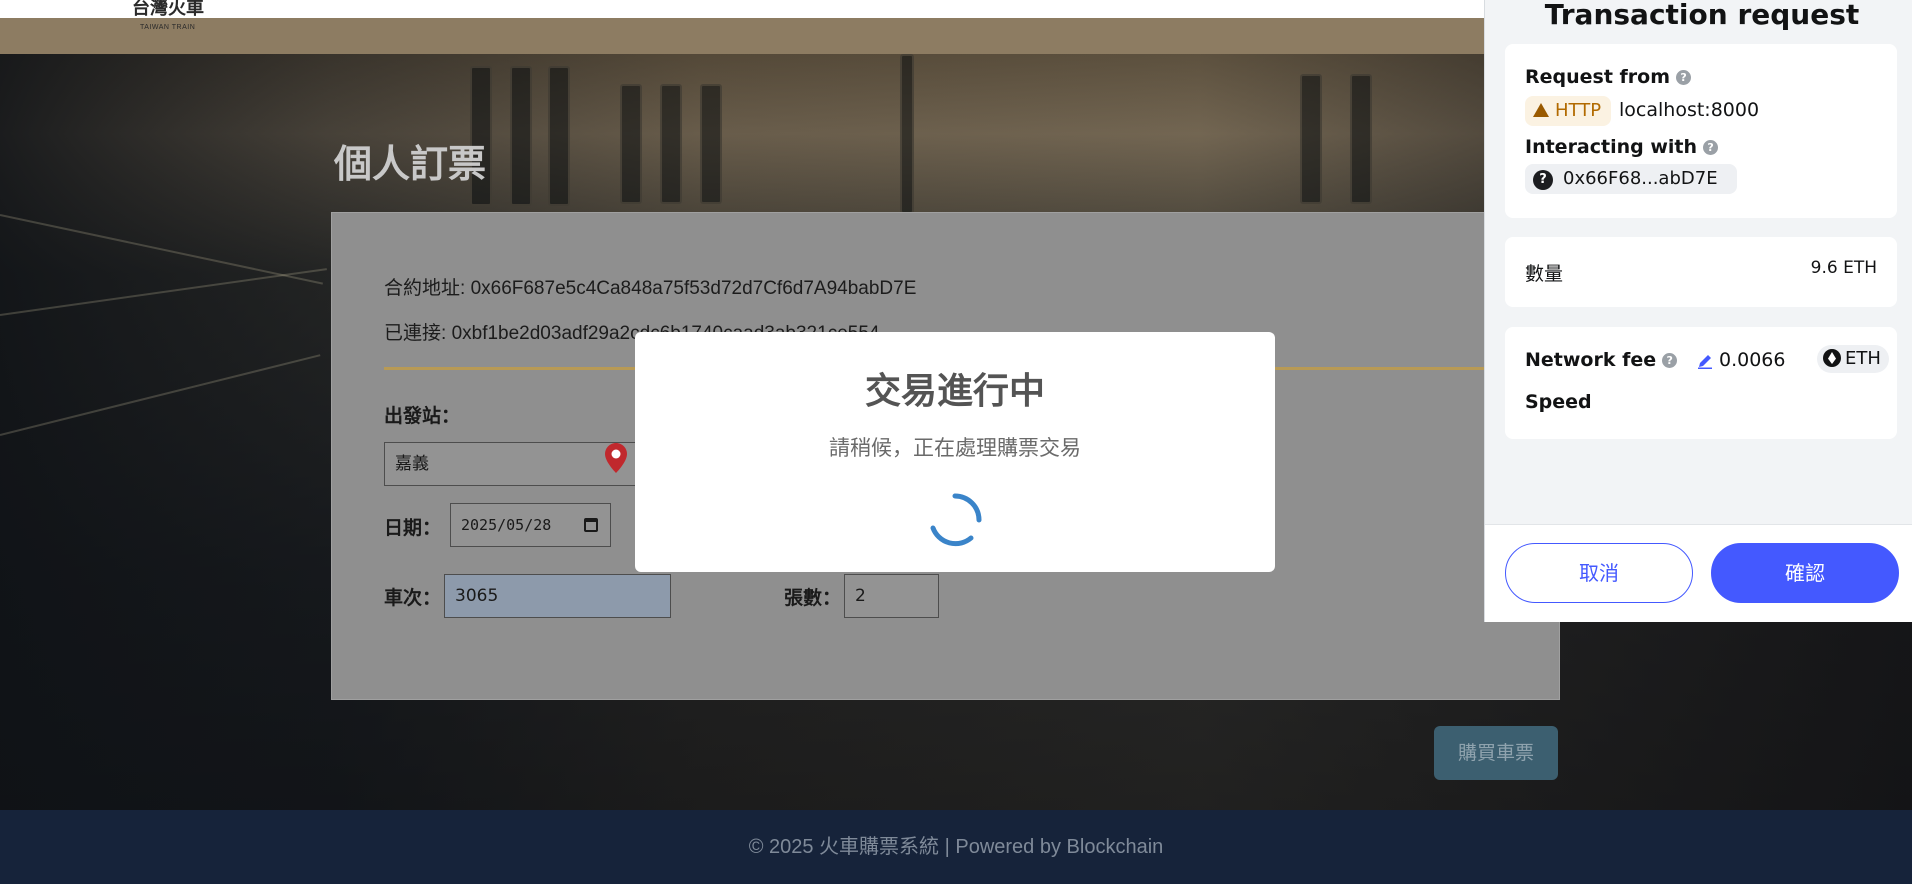 The image size is (1912, 884). What do you see at coordinates (1701, 383) in the screenshot?
I see `network-fee-box: Network fee? 0.0066 ETH Speed` at bounding box center [1701, 383].